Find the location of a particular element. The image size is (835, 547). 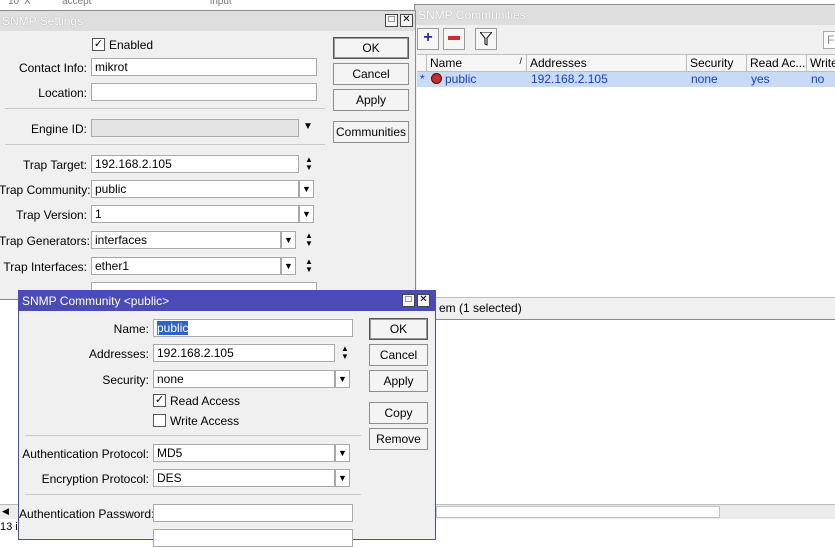

trap-version-label: Trap Version: is located at coordinates (51, 215).